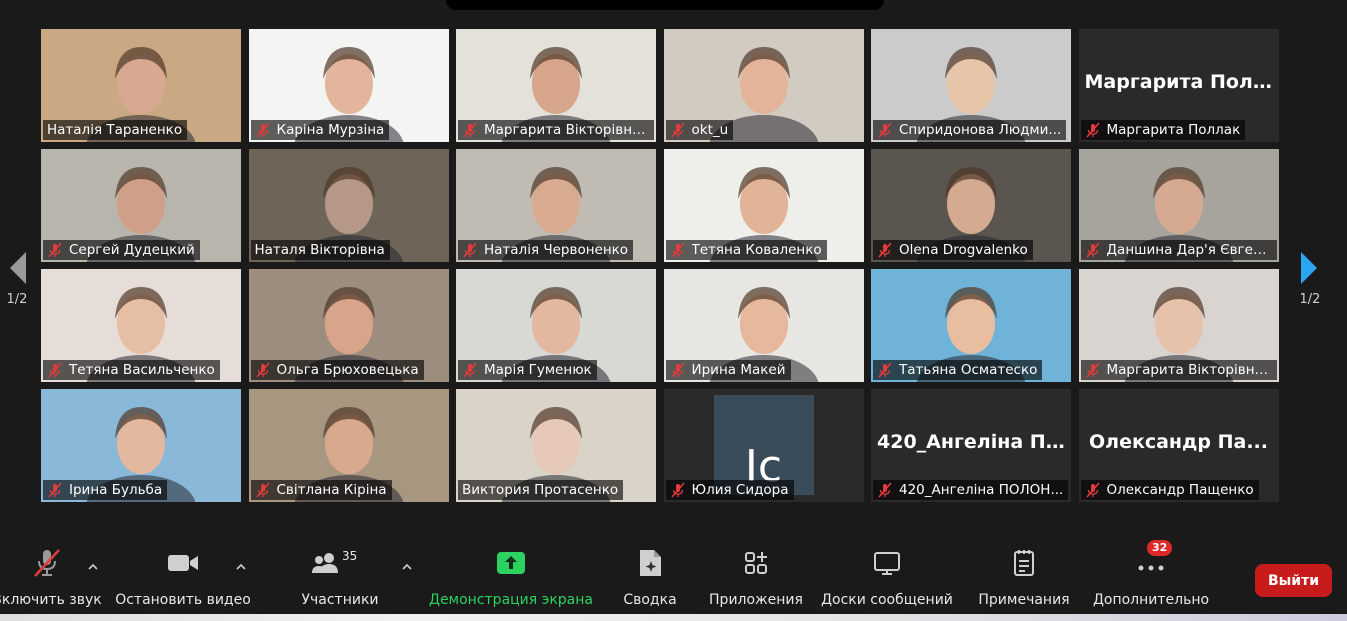  I want to click on message-boards-label: Доски сообщений, so click(887, 600).